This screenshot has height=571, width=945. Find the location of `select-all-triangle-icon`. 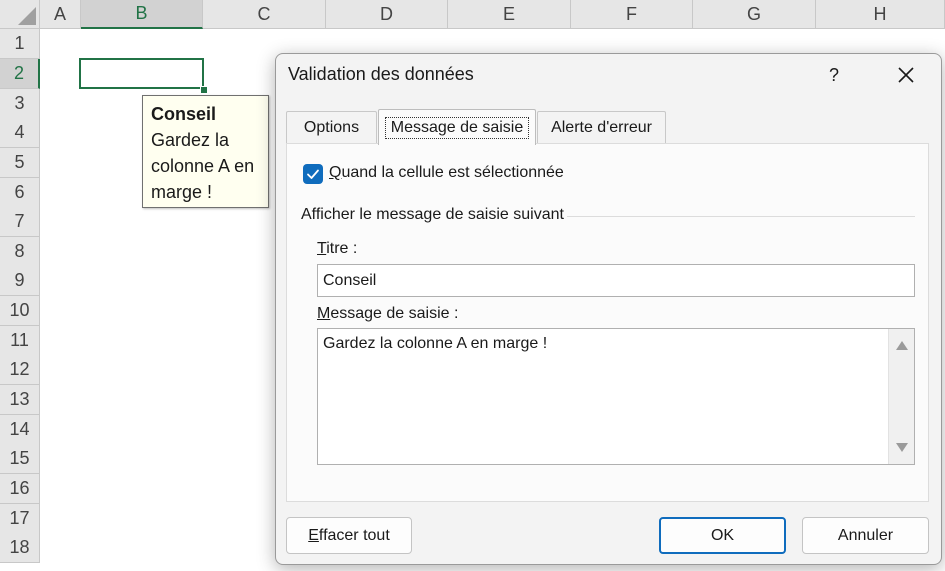

select-all-triangle-icon is located at coordinates (27, 16).